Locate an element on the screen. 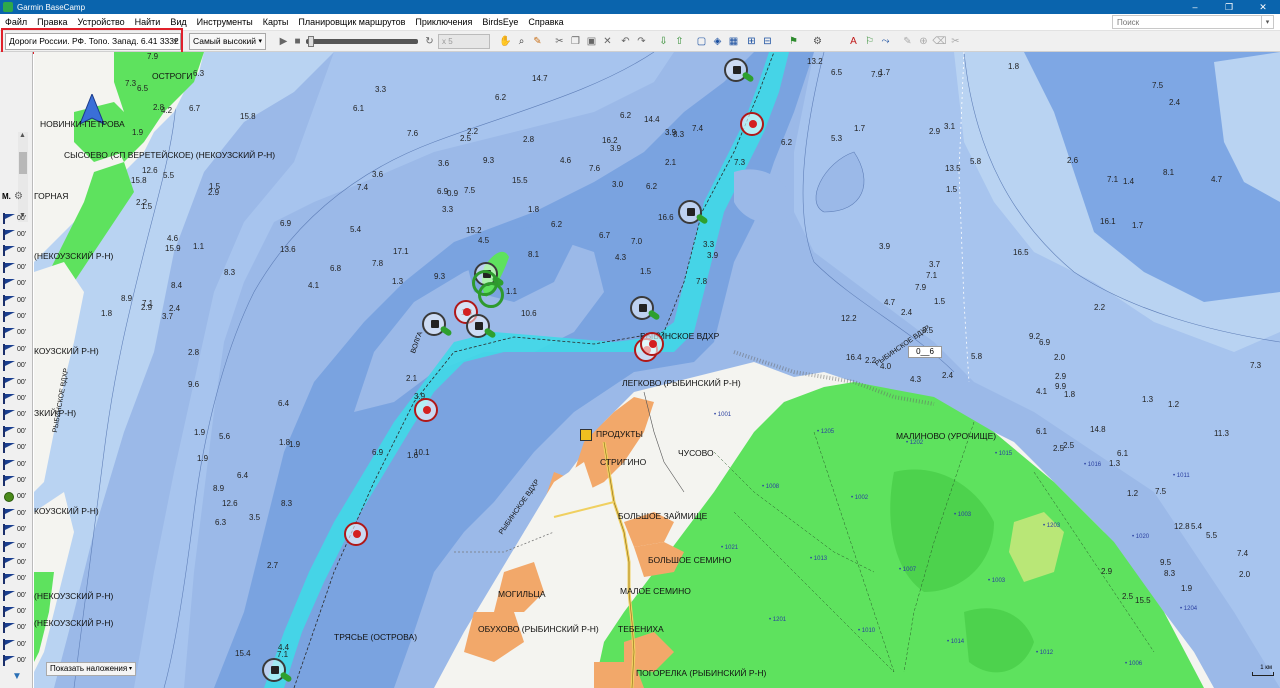  insert-tool-icon: ⊕ is located at coordinates (923, 41).